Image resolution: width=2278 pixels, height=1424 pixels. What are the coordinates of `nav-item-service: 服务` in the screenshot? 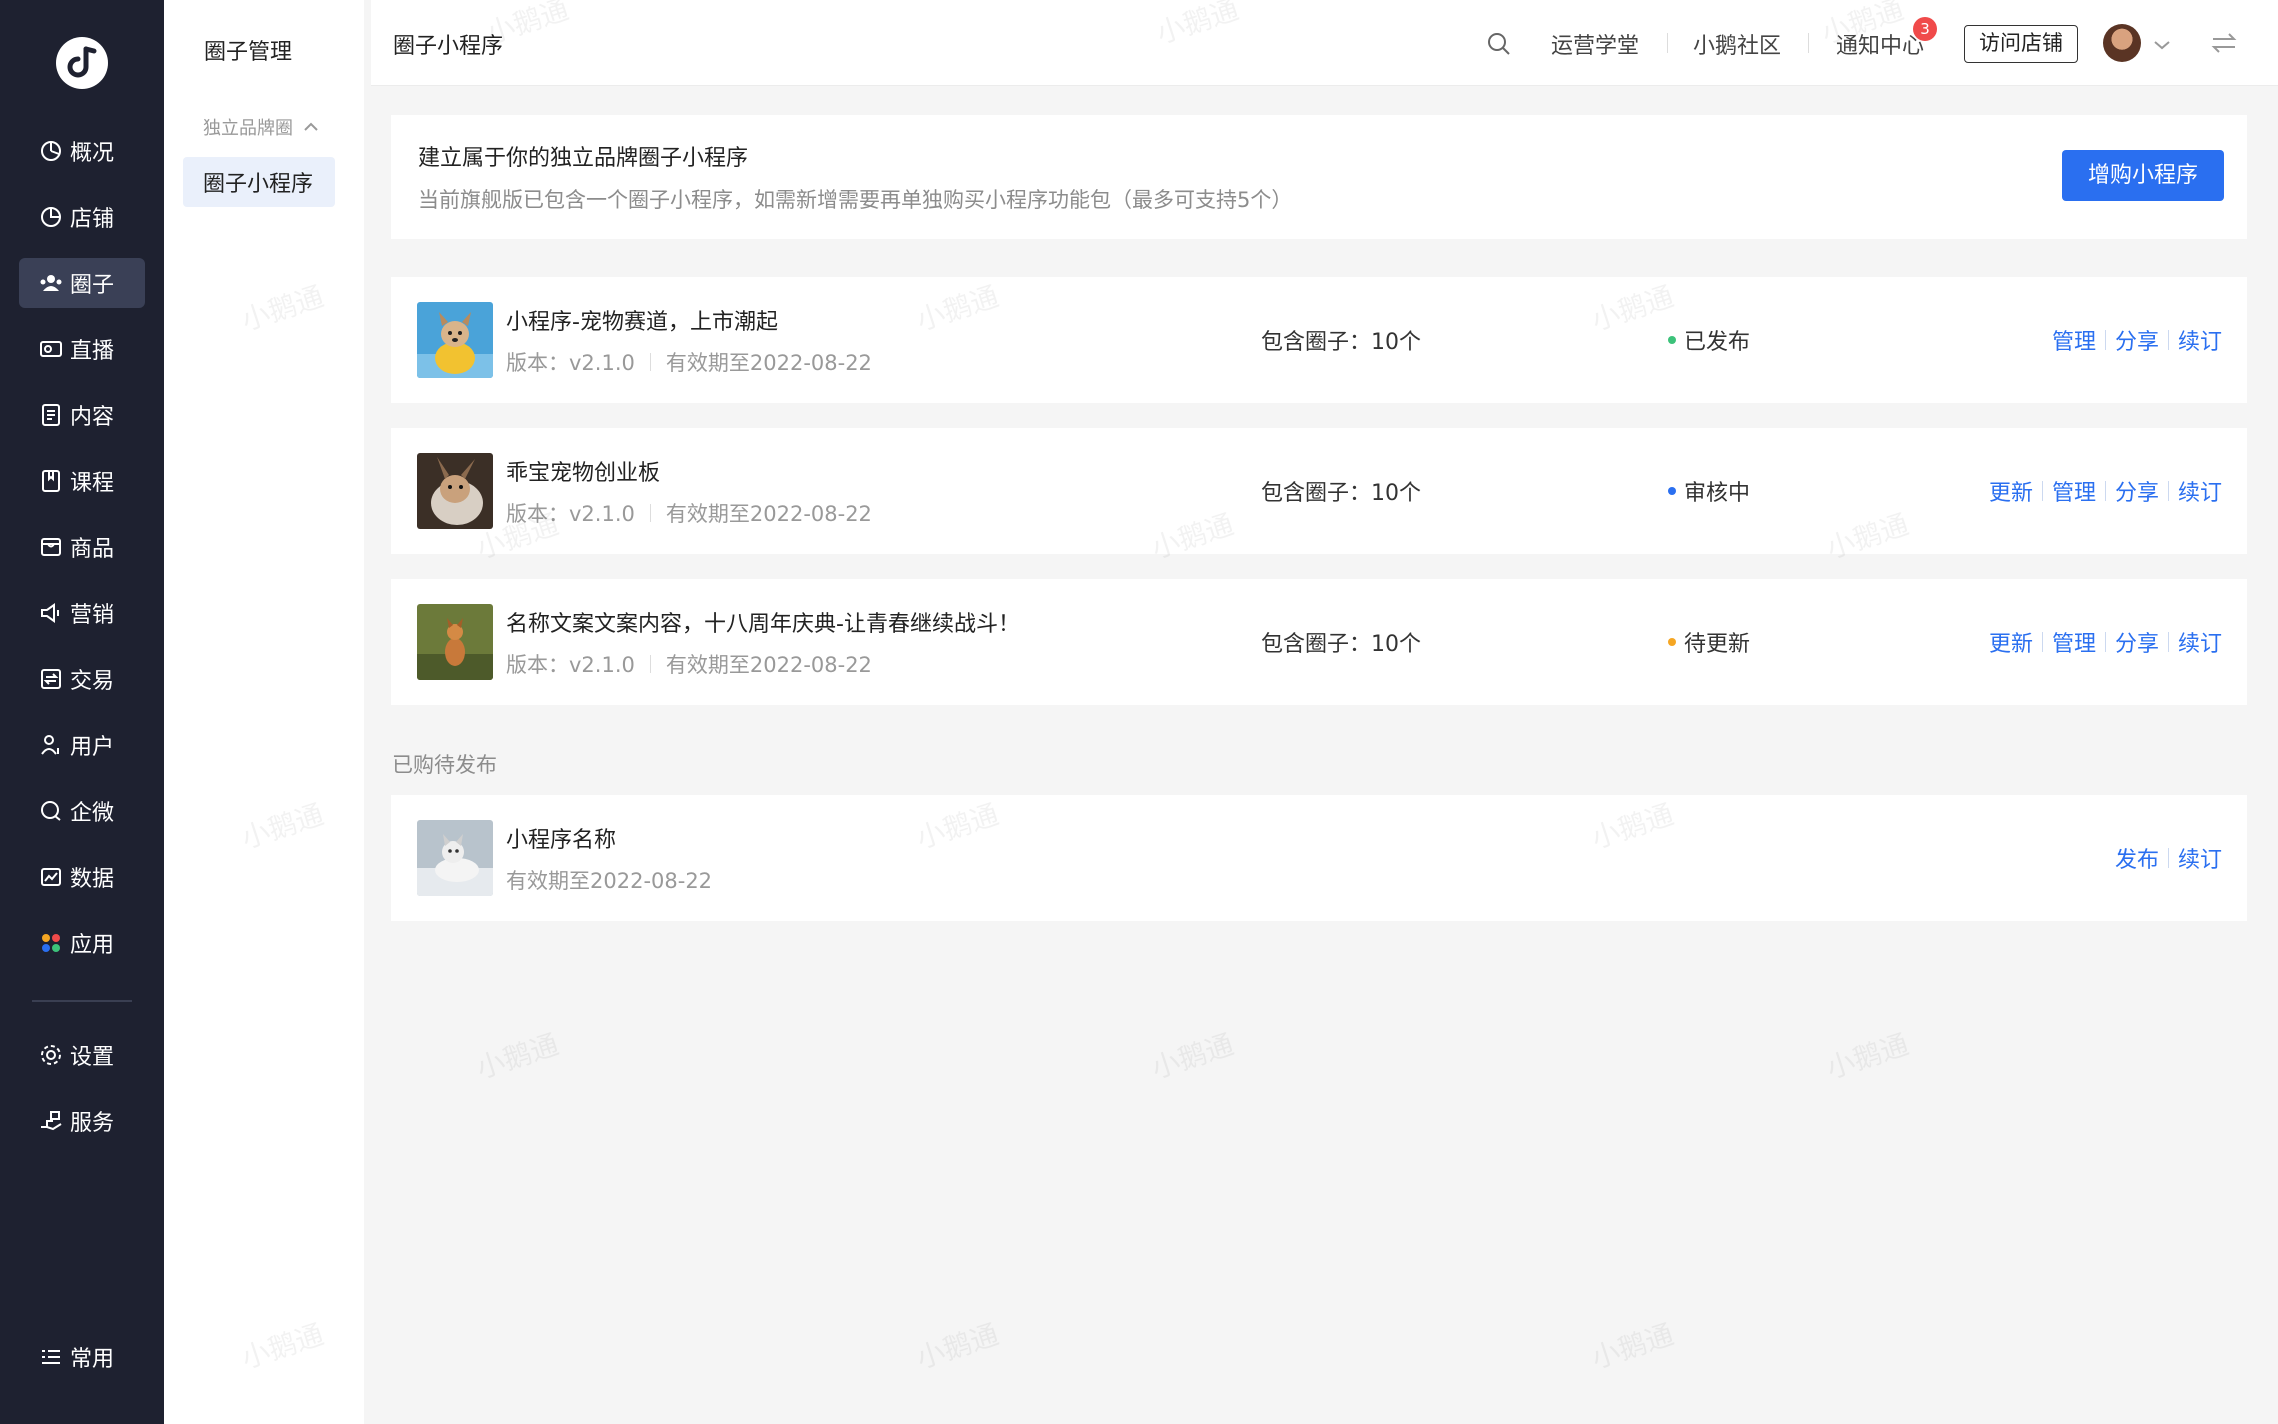 It's located at (82, 1121).